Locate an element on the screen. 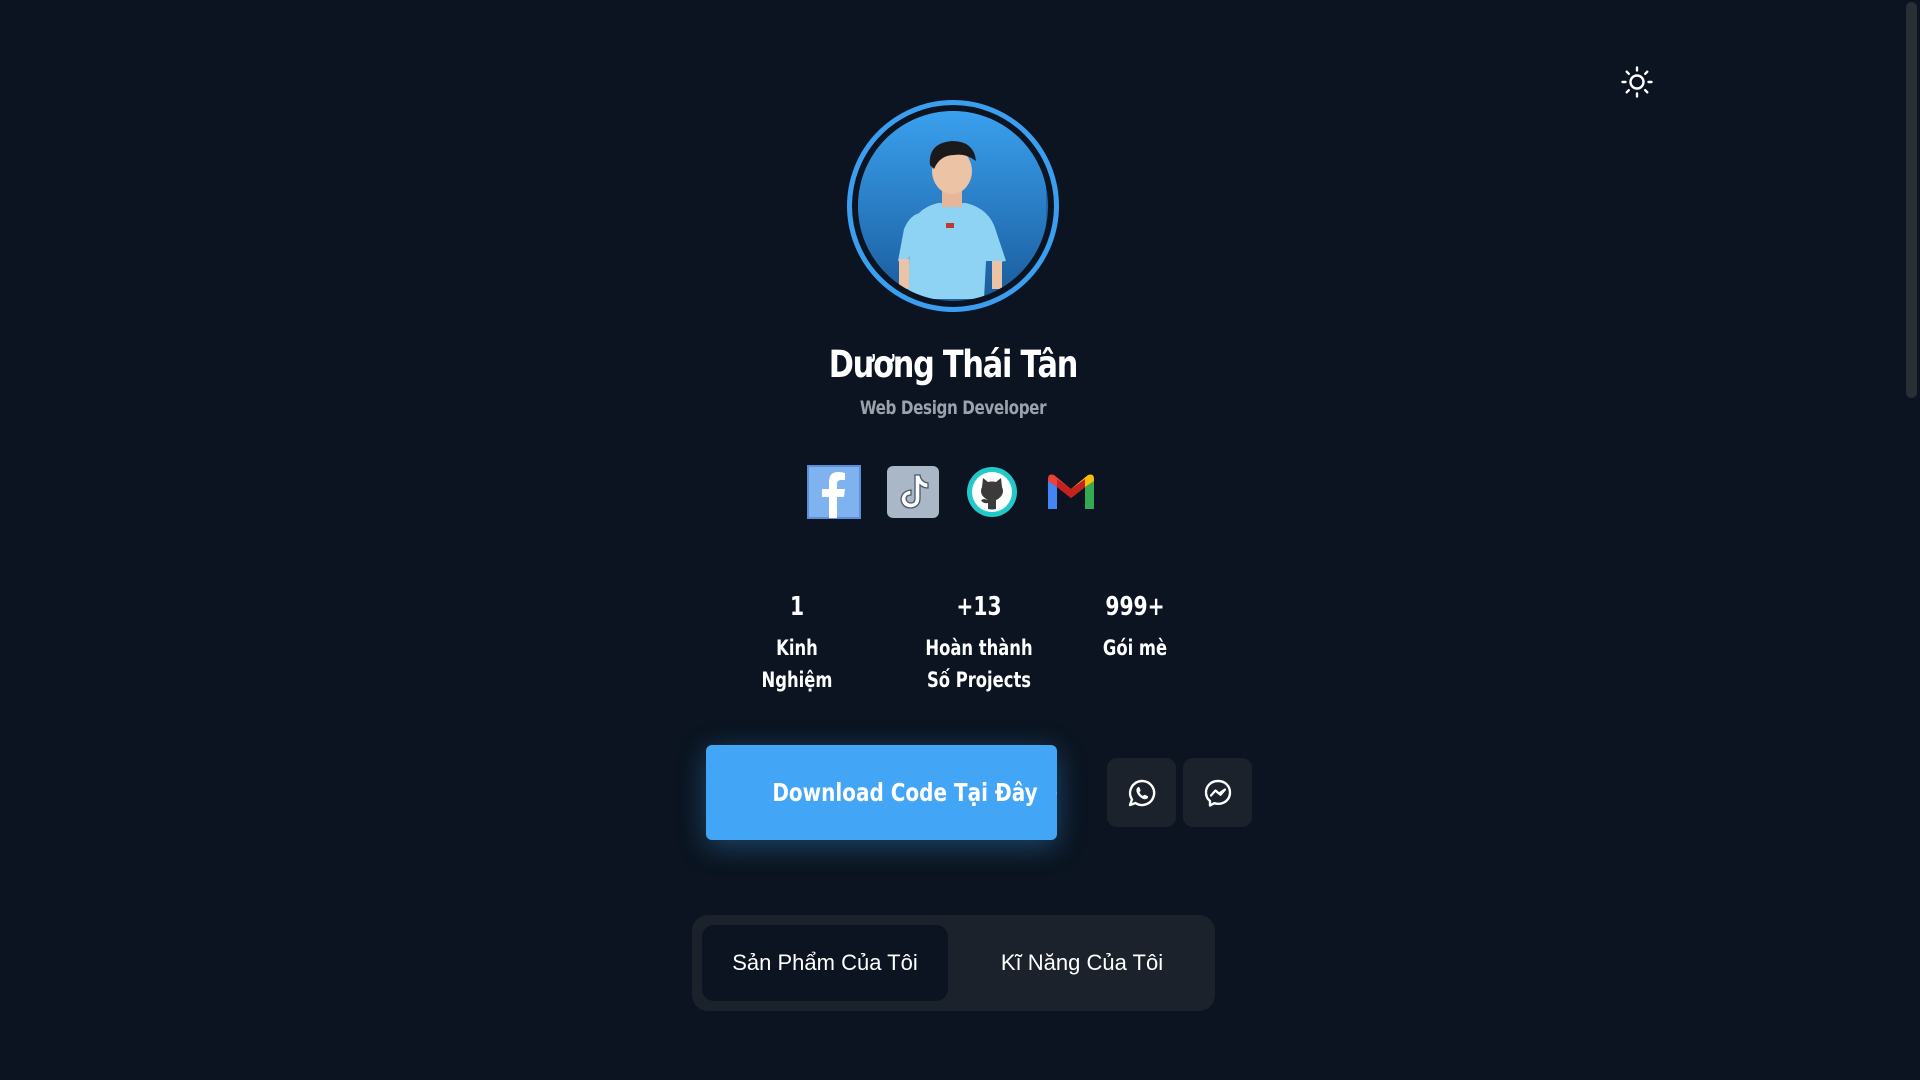 The image size is (1920, 1080). tab-products: Sản Phẩm Của Tôi is located at coordinates (825, 963).